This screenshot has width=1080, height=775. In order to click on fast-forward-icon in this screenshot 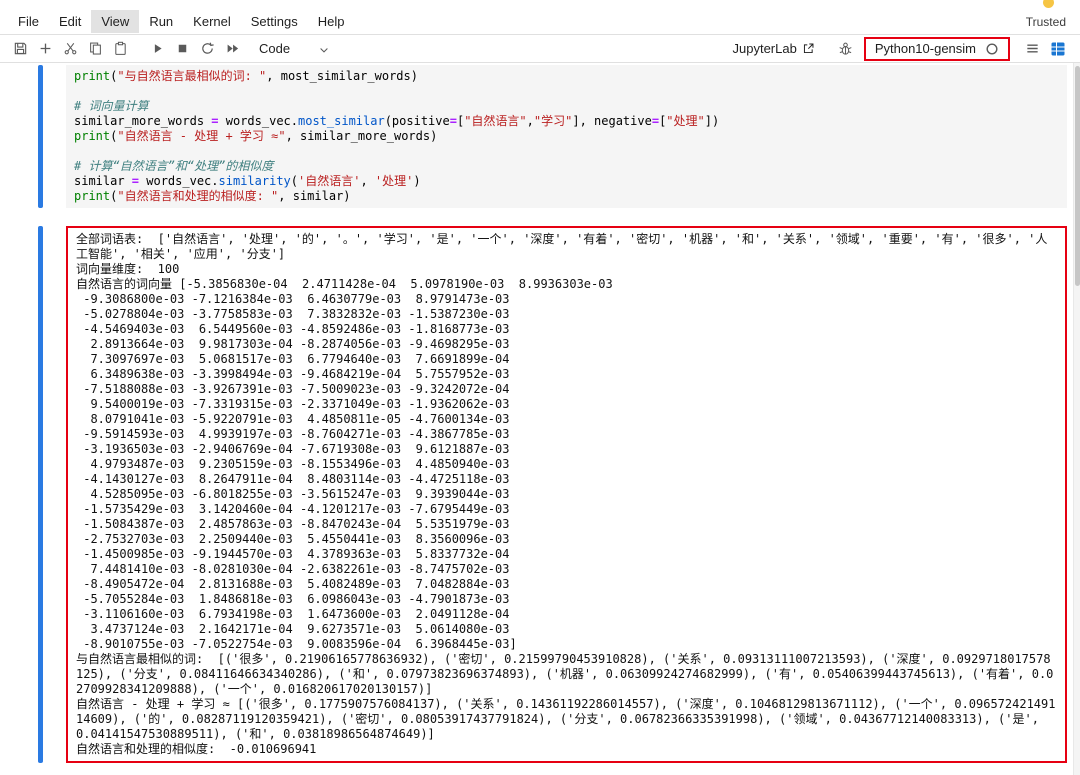, I will do `click(233, 48)`.